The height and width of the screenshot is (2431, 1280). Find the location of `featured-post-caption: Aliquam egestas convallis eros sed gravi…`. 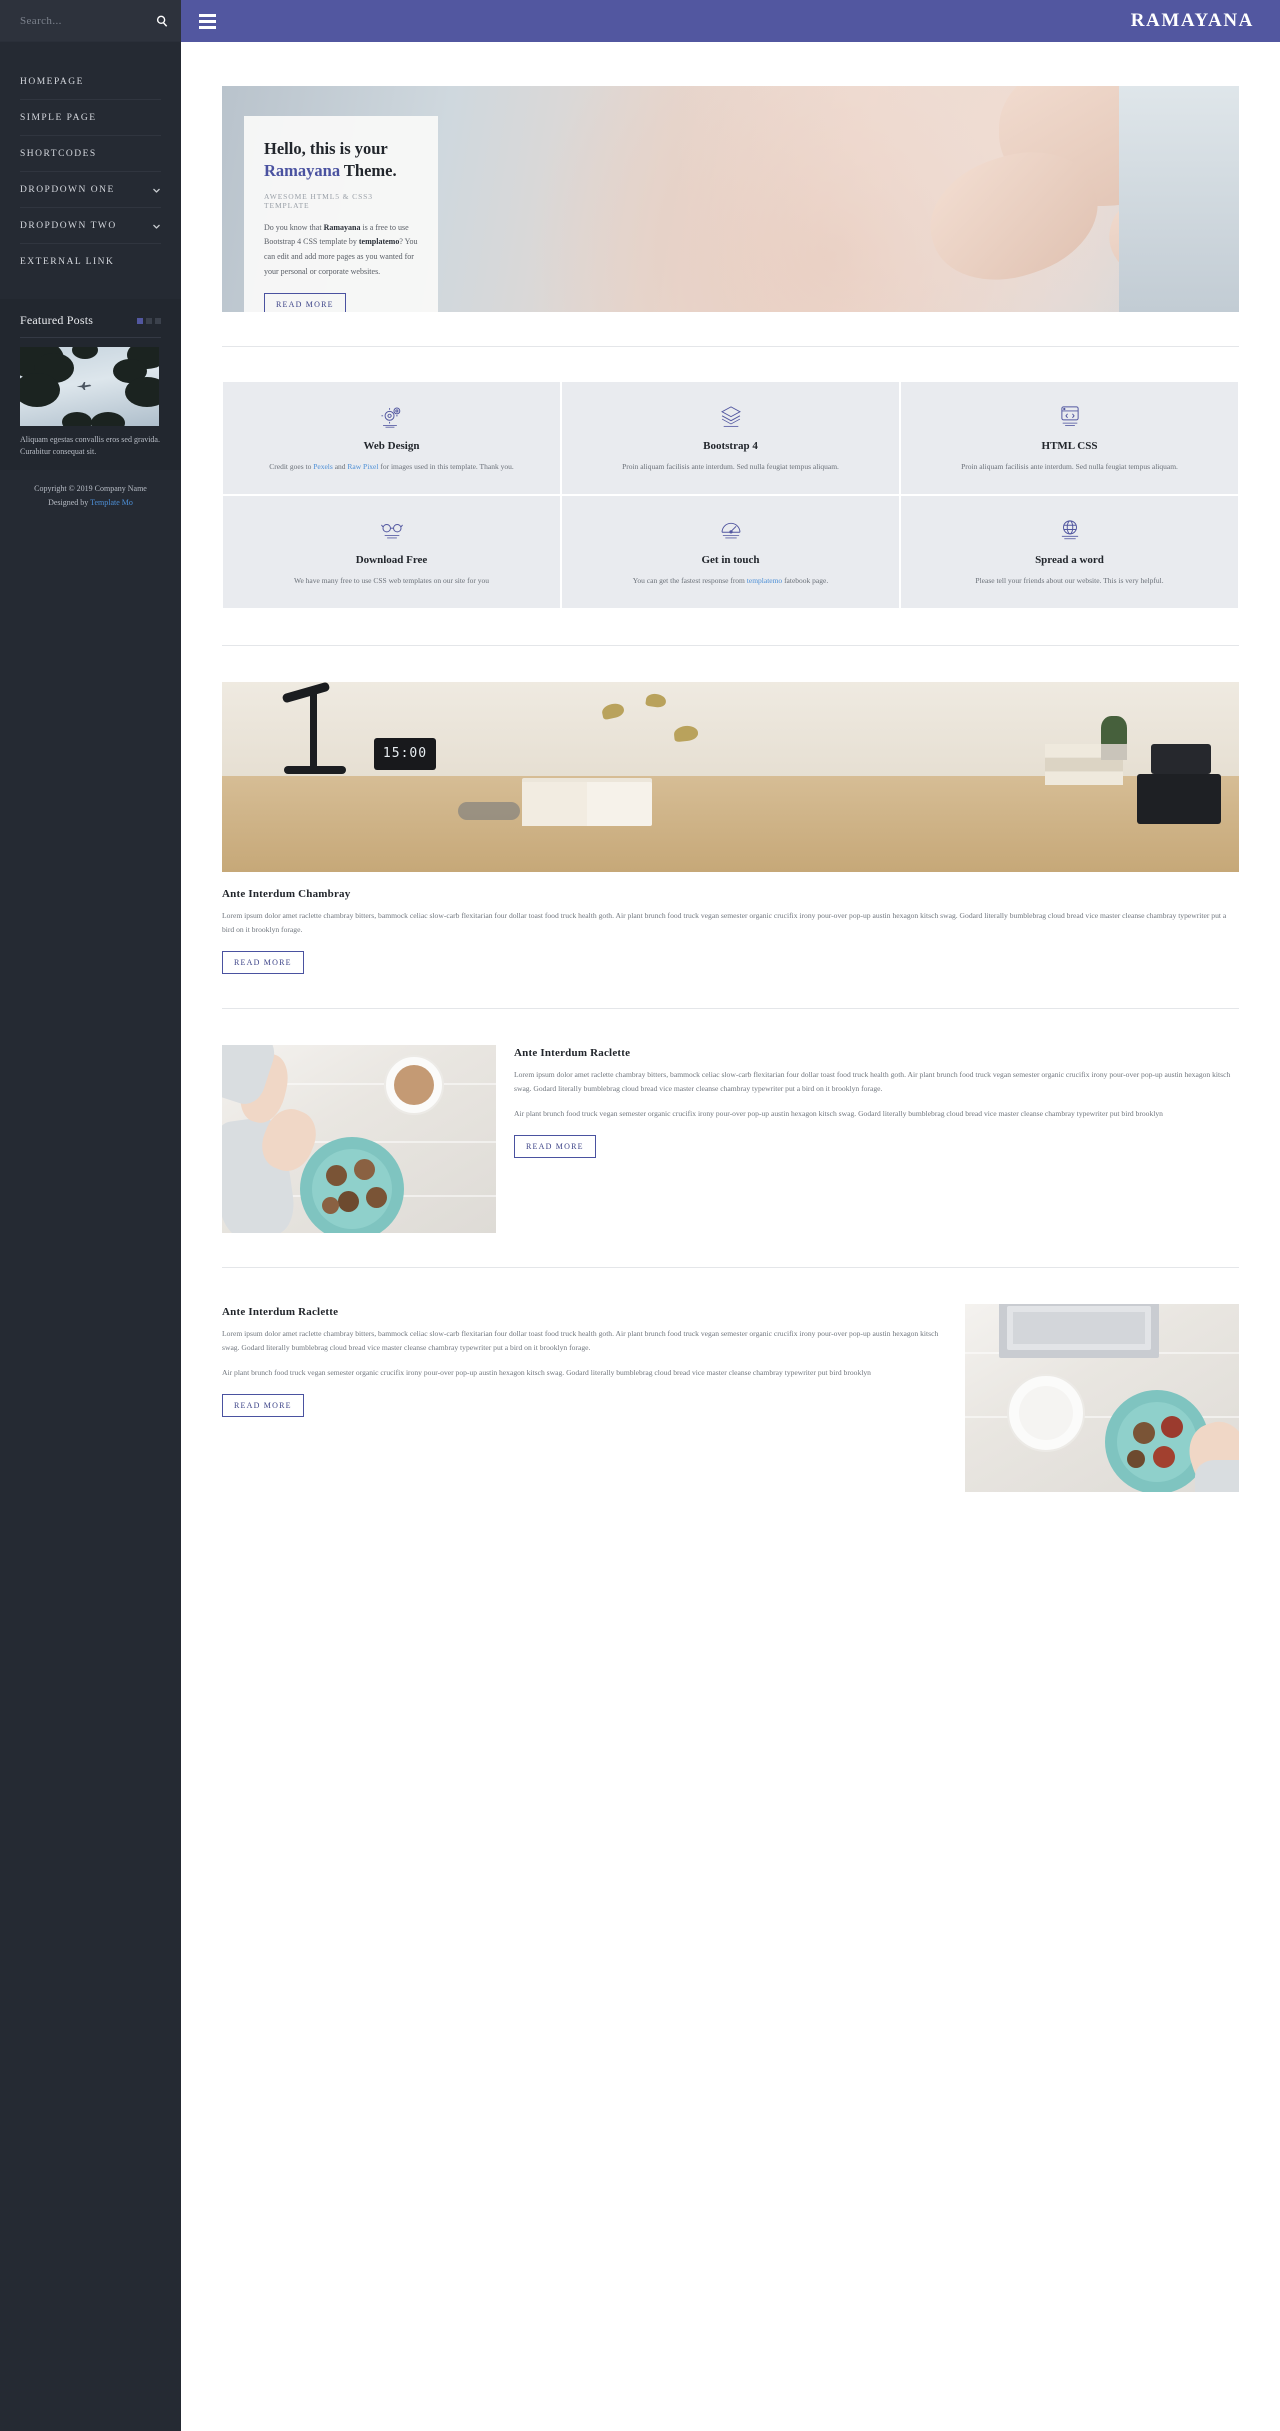

featured-post-caption: Aliquam egestas convallis eros sed gravi… is located at coordinates (90, 446).